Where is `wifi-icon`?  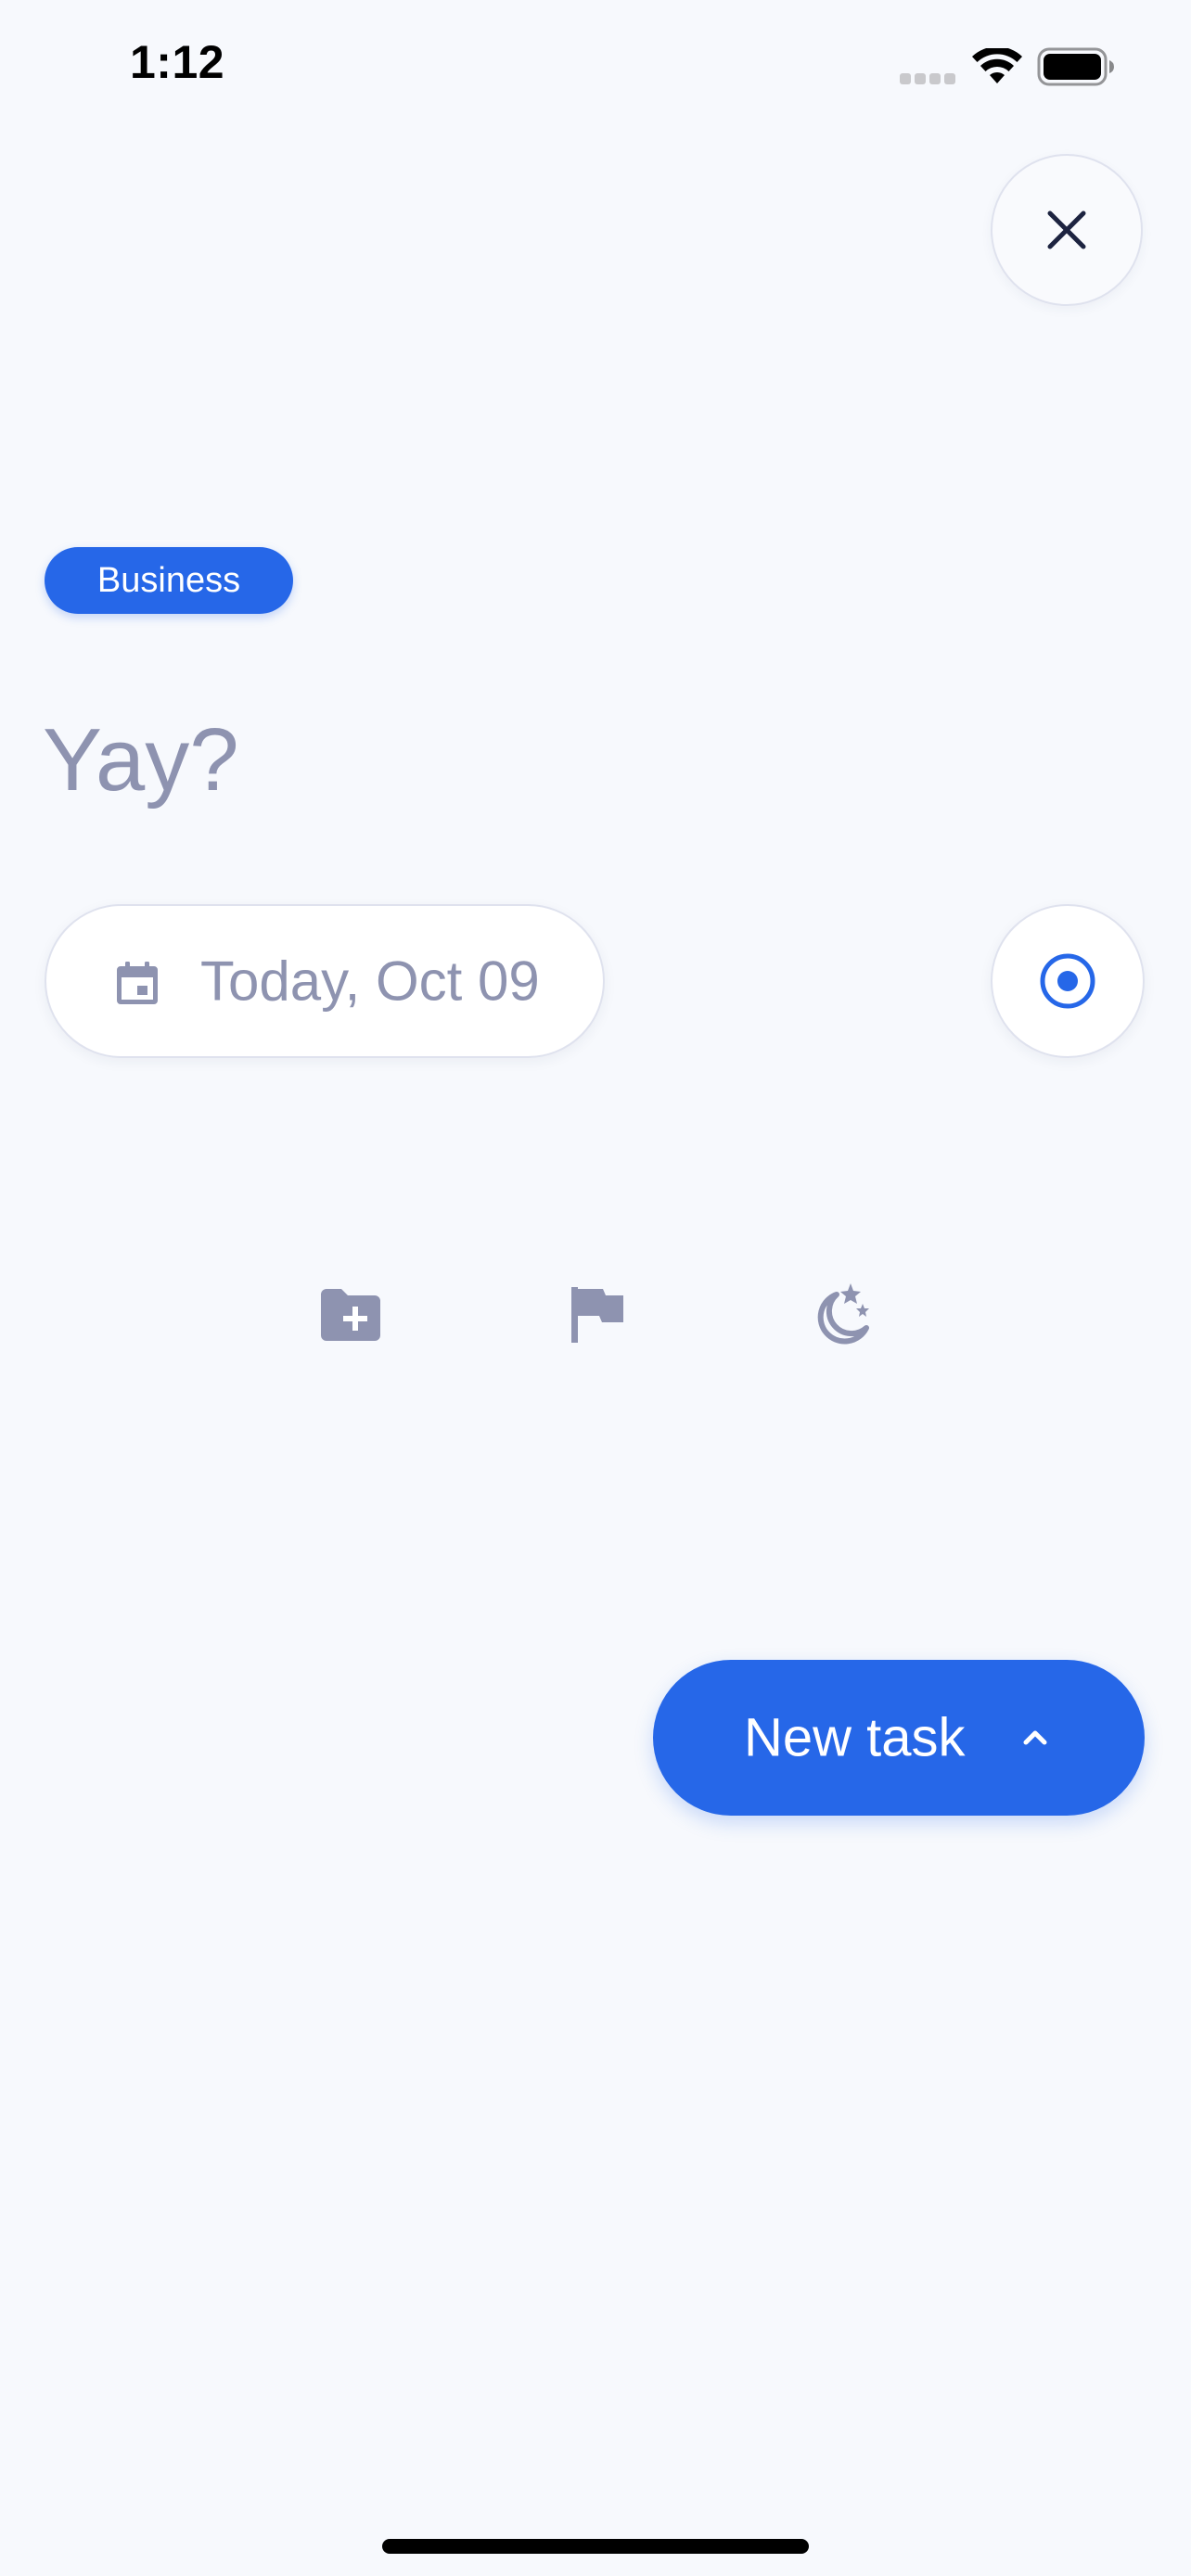 wifi-icon is located at coordinates (997, 66).